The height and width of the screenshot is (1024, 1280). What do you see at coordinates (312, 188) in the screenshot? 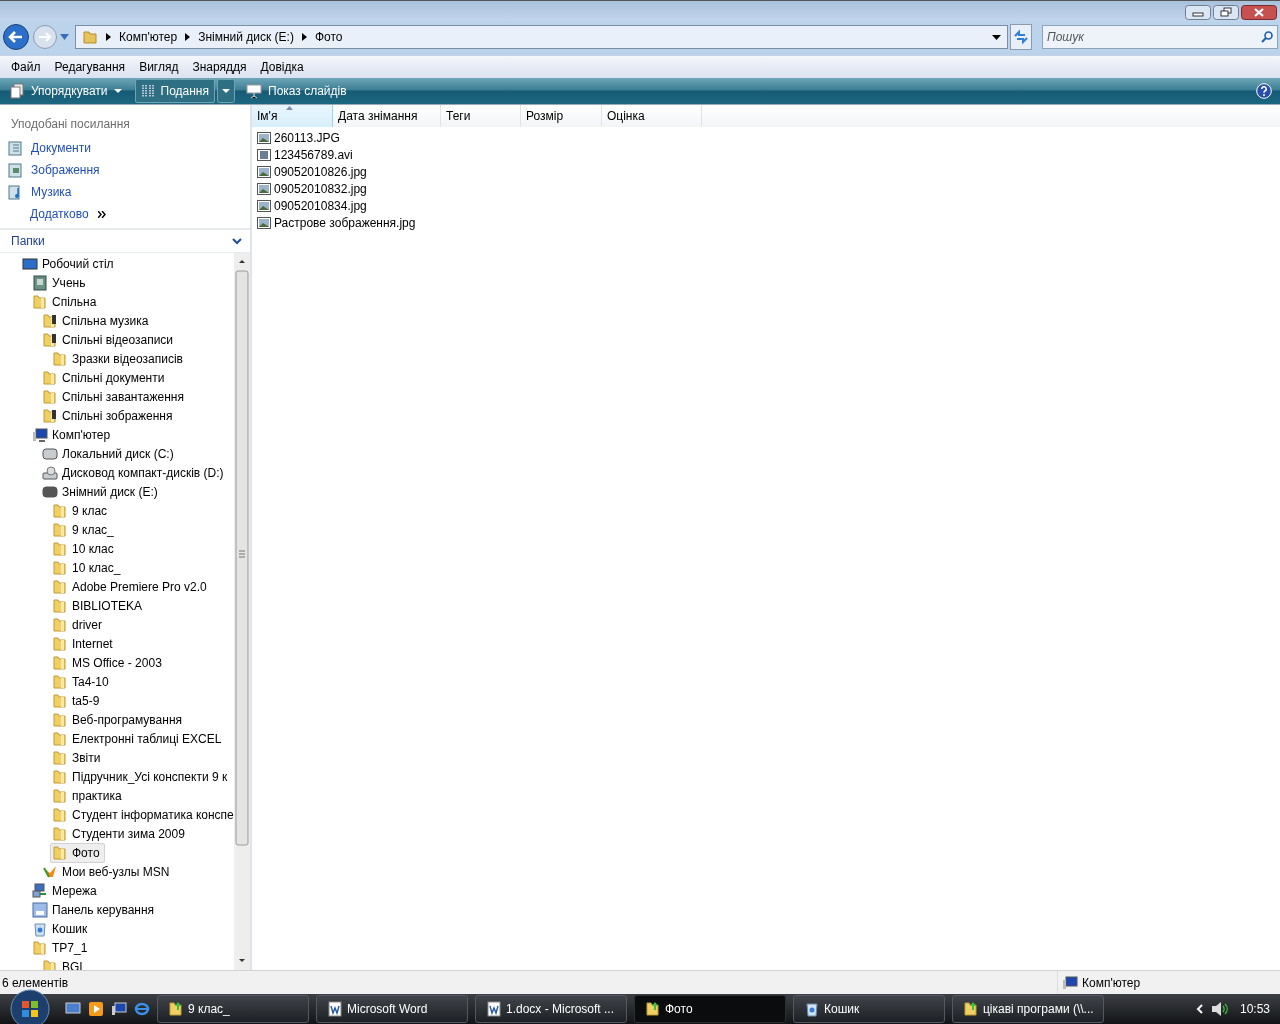
I see `file-item: 09052010832.jpg` at bounding box center [312, 188].